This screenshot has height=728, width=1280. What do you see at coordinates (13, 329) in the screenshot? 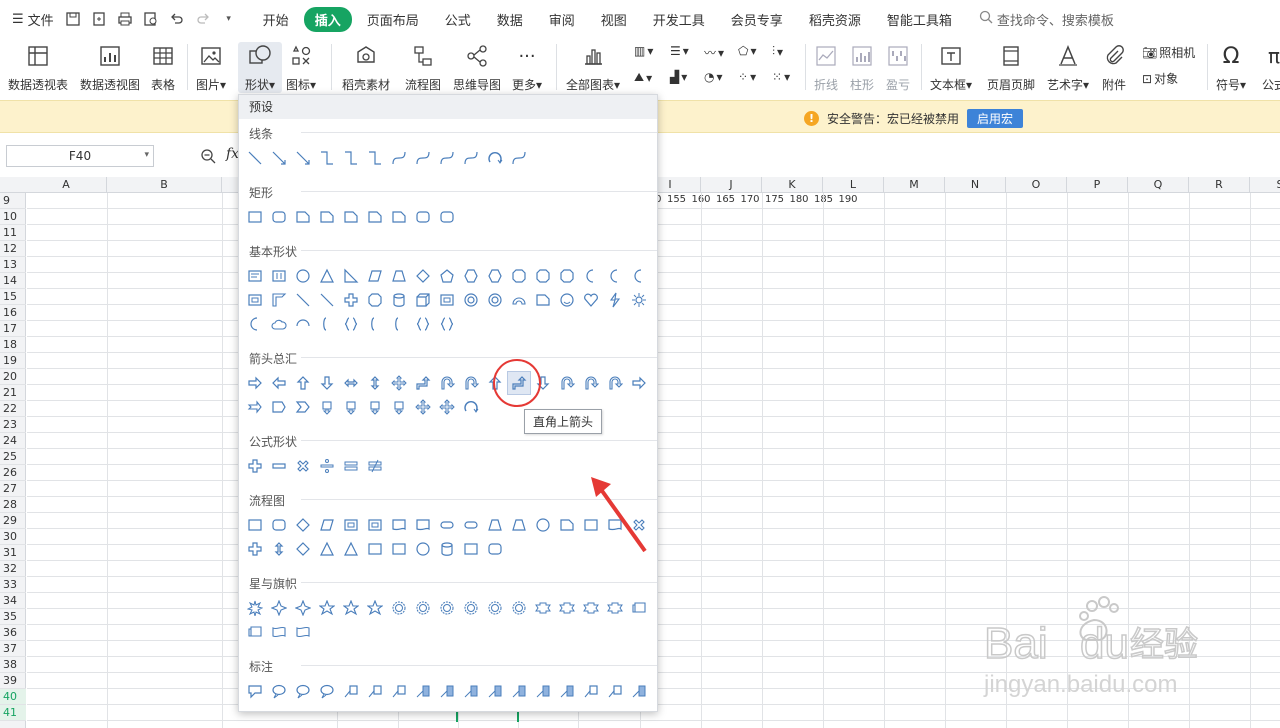
I see `row-header-17: 17` at bounding box center [13, 329].